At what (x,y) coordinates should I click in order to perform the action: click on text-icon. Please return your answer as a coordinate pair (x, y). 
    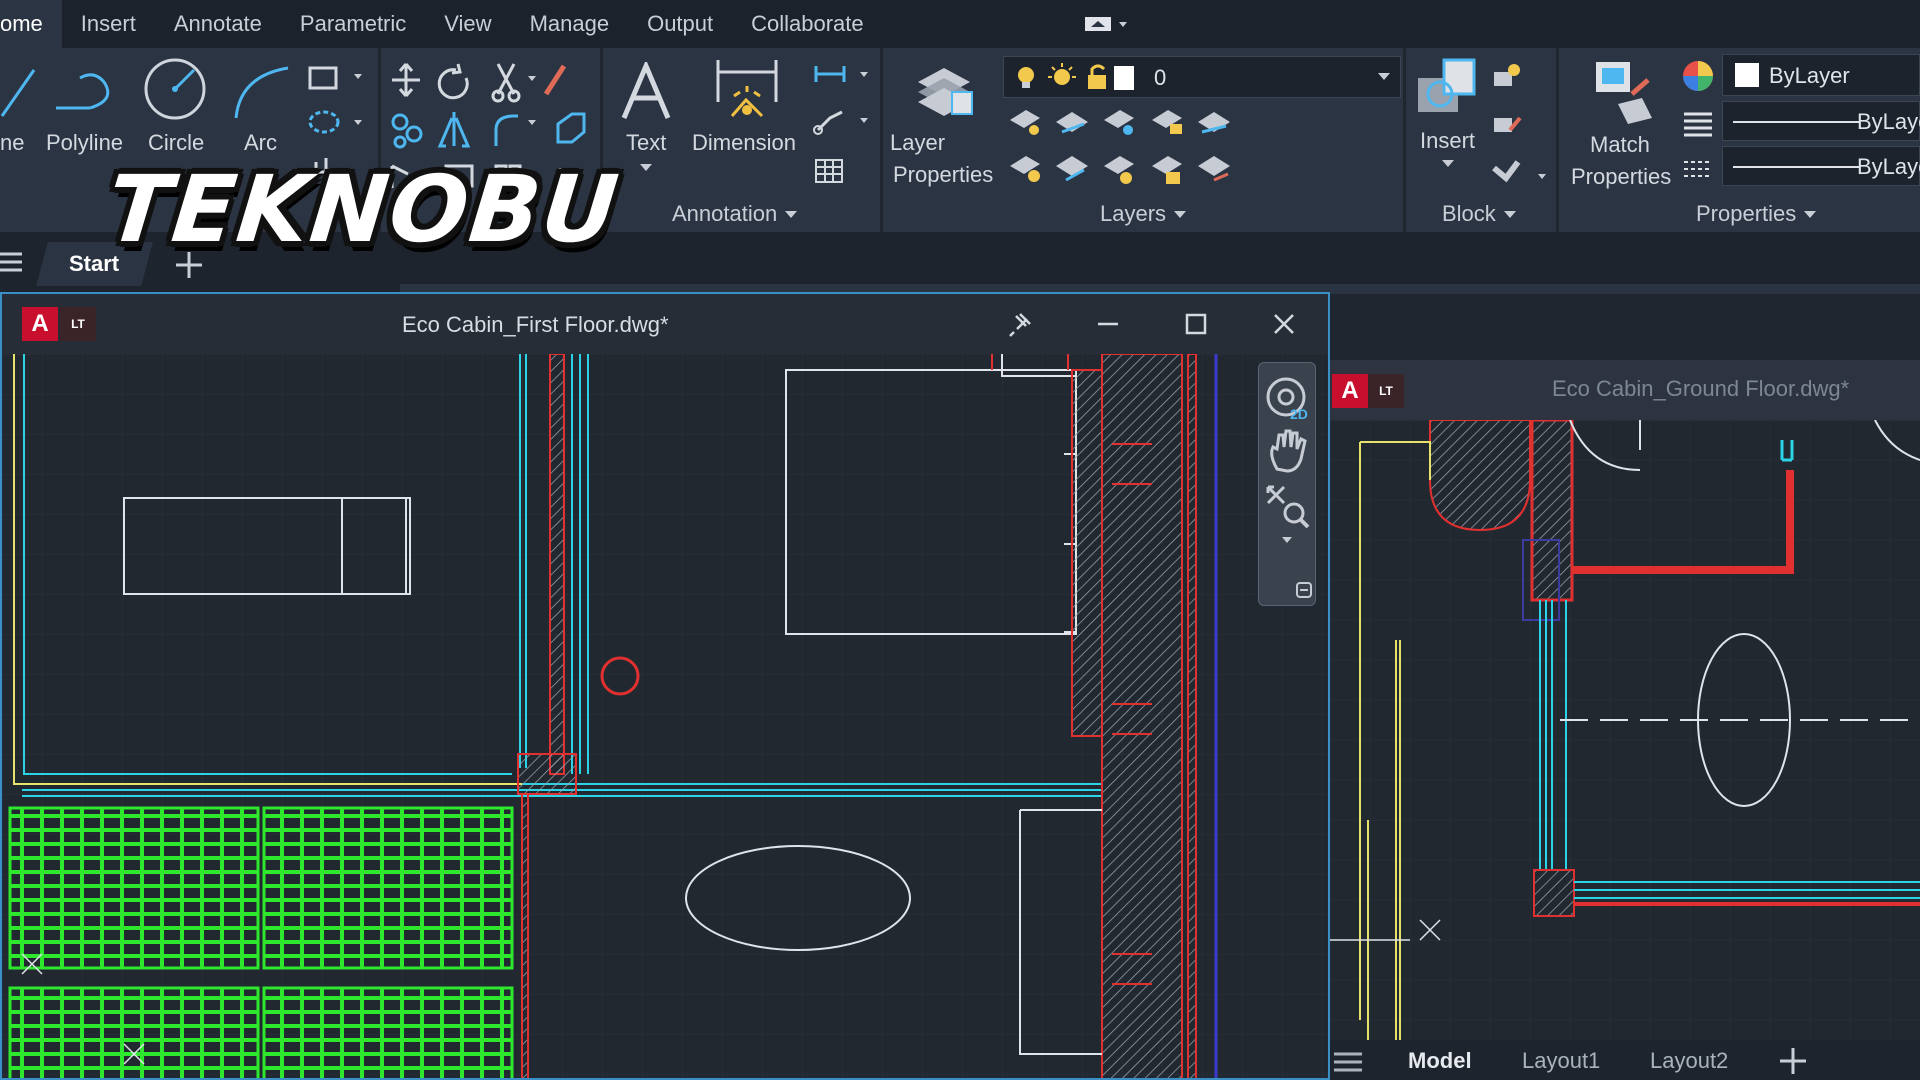
    Looking at the image, I should click on (646, 92).